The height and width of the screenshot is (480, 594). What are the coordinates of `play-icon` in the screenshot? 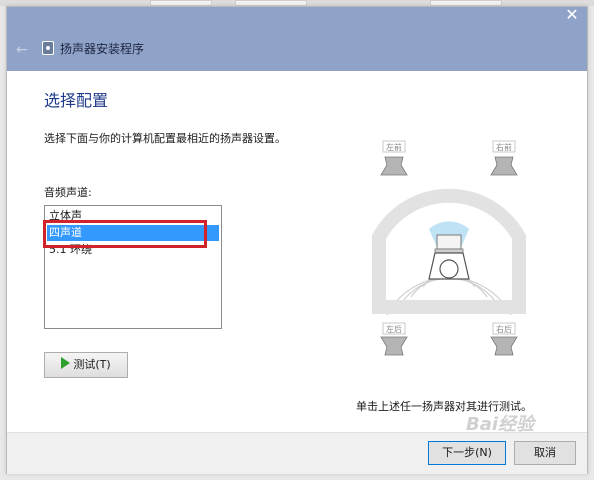 It's located at (66, 363).